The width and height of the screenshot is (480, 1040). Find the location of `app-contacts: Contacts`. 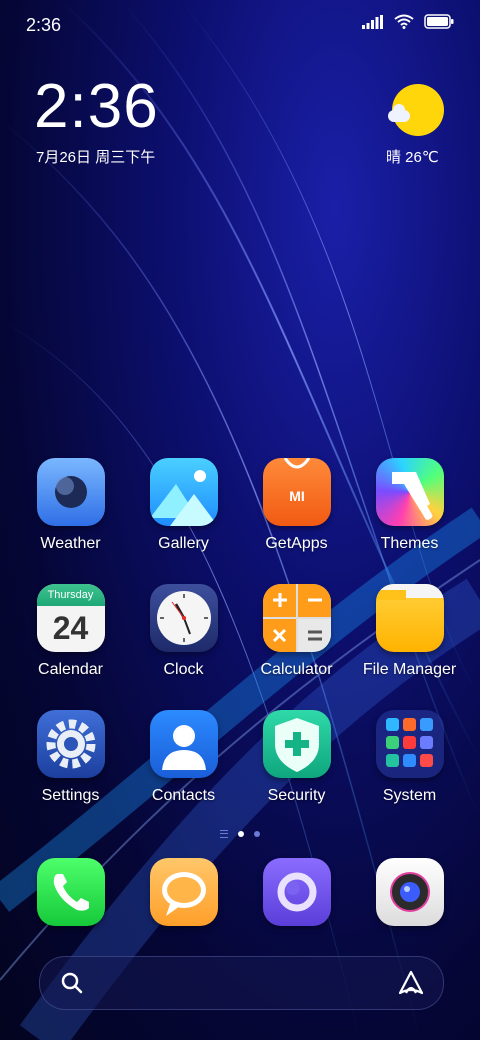

app-contacts: Contacts is located at coordinates (183, 757).